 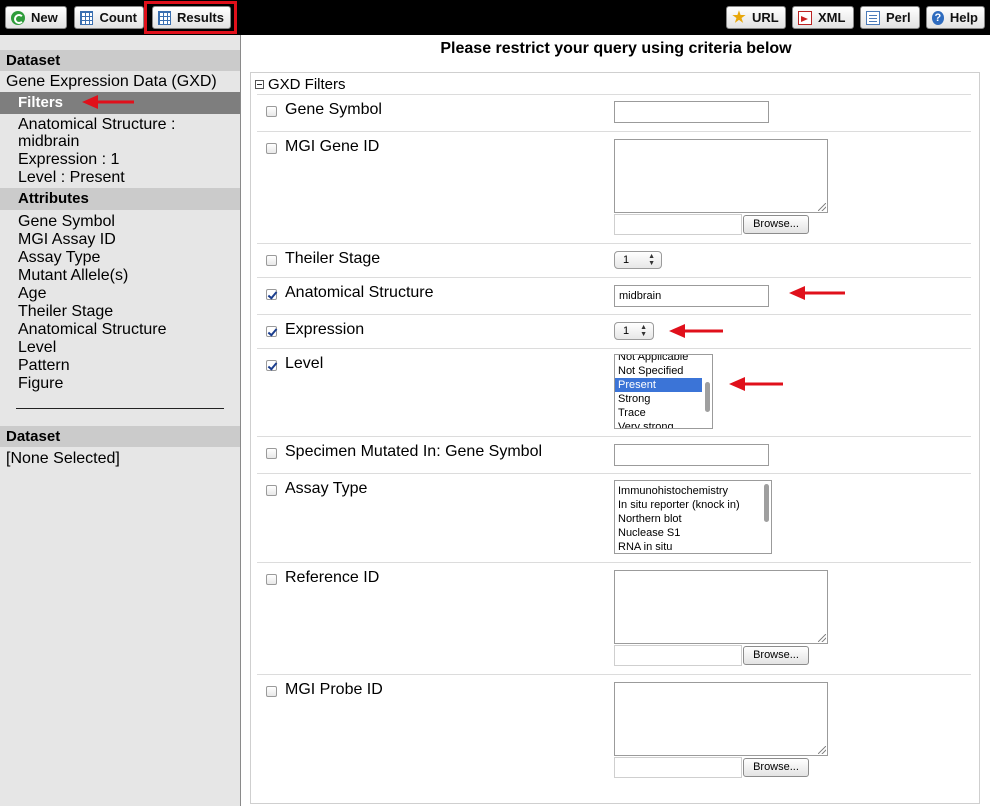 I want to click on attribute-item: Theiler Stage, so click(x=65, y=312).